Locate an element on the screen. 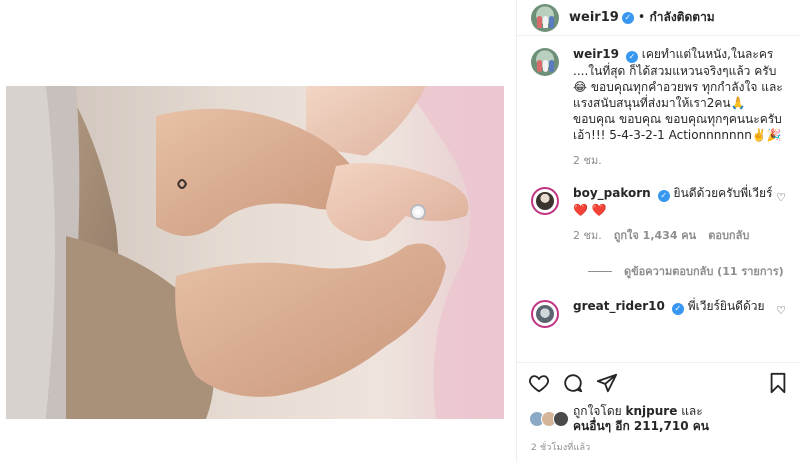 This screenshot has width=800, height=462. commenter-username: boy_pakorn is located at coordinates (612, 193).